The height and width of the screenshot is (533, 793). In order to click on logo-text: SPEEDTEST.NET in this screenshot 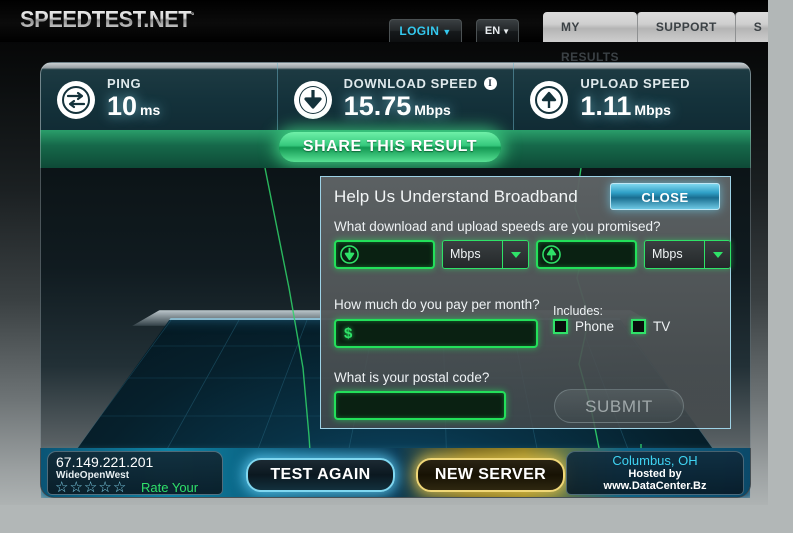, I will do `click(106, 19)`.